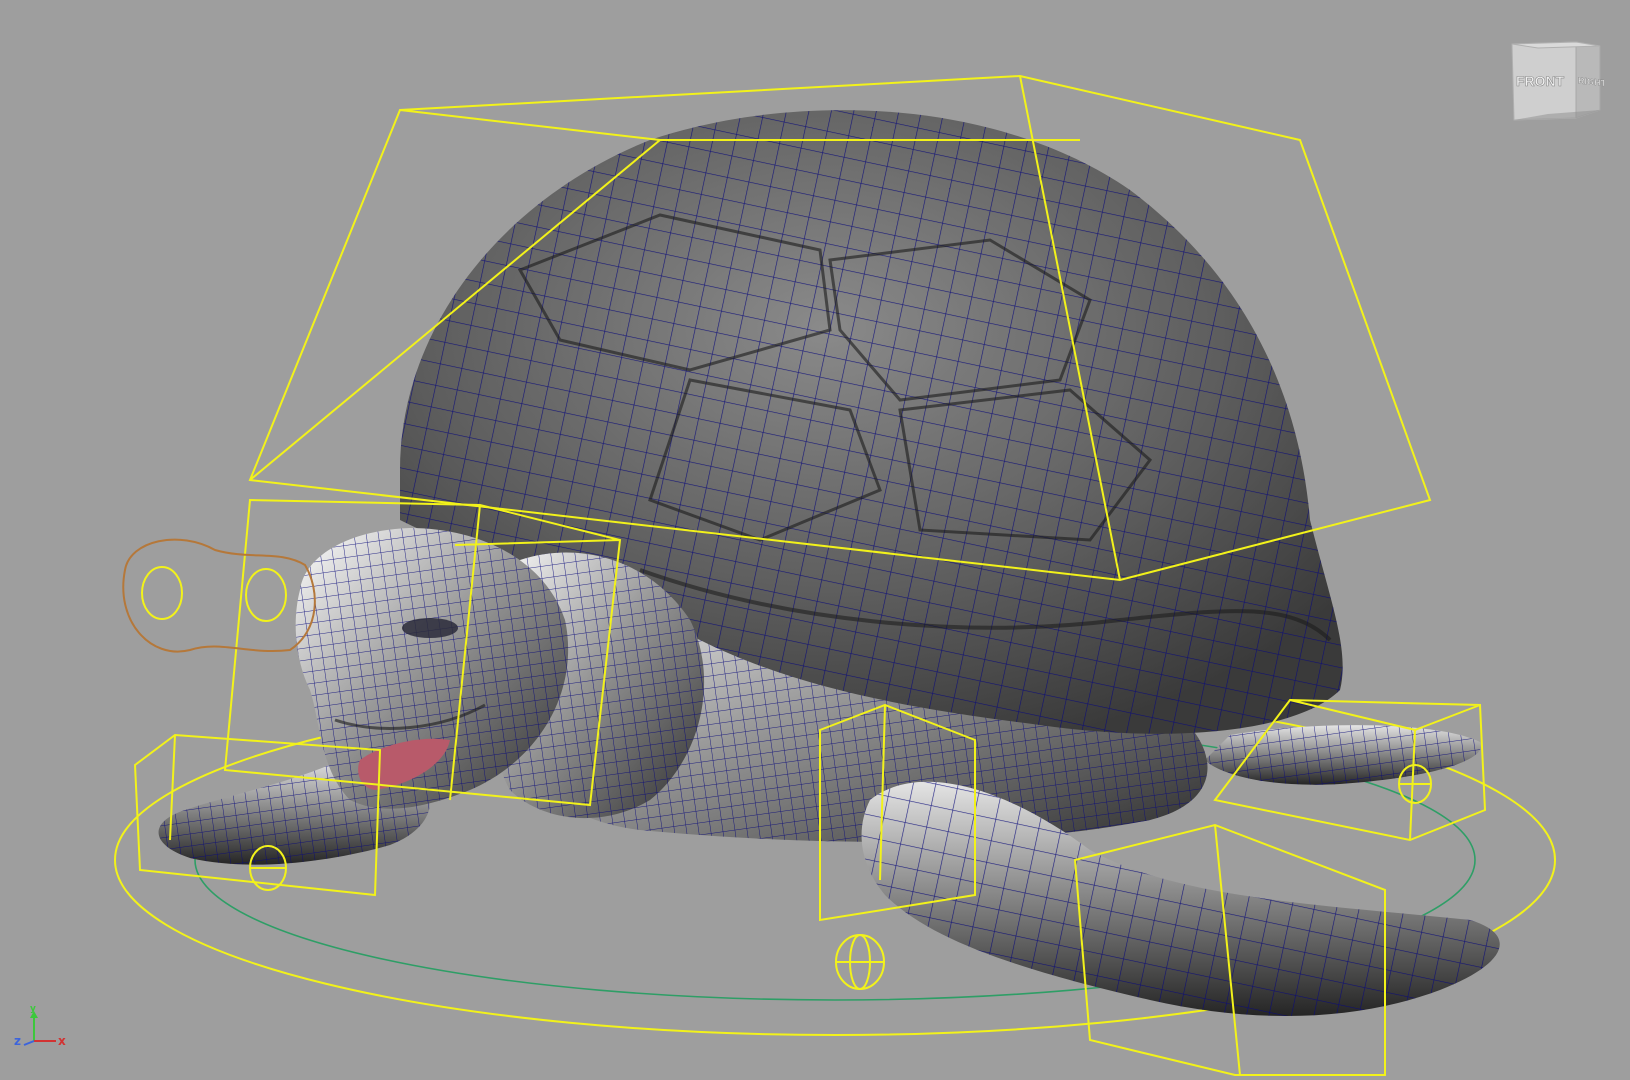 Image resolution: width=1630 pixels, height=1080 pixels. I want to click on z-axis-label: z, so click(17, 1041).